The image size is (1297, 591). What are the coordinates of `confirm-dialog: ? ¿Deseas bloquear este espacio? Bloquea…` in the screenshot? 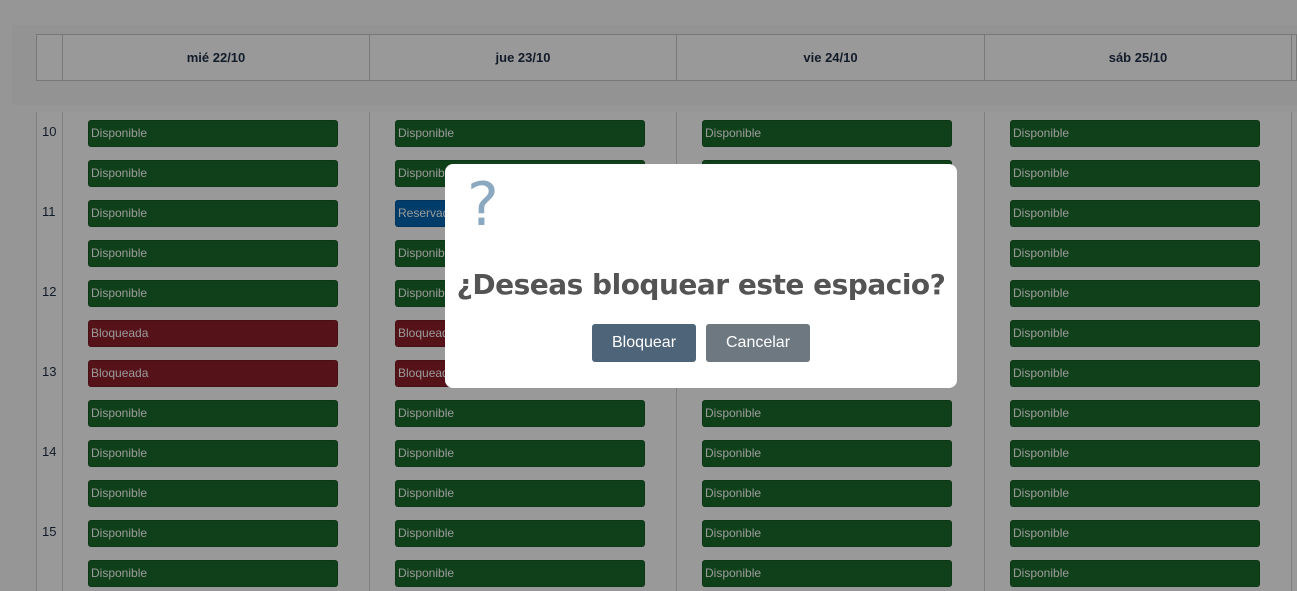 It's located at (701, 276).